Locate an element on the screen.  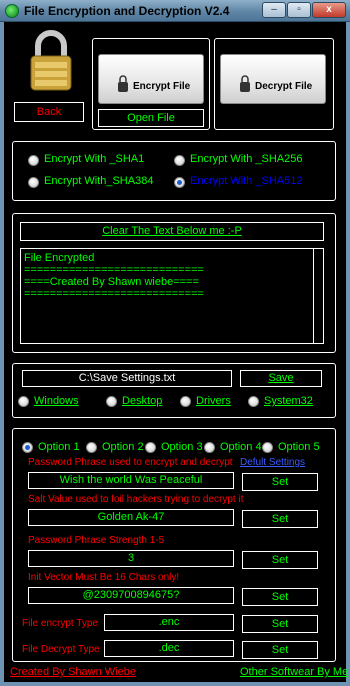
label-desktop: Desktop is located at coordinates (142, 401).